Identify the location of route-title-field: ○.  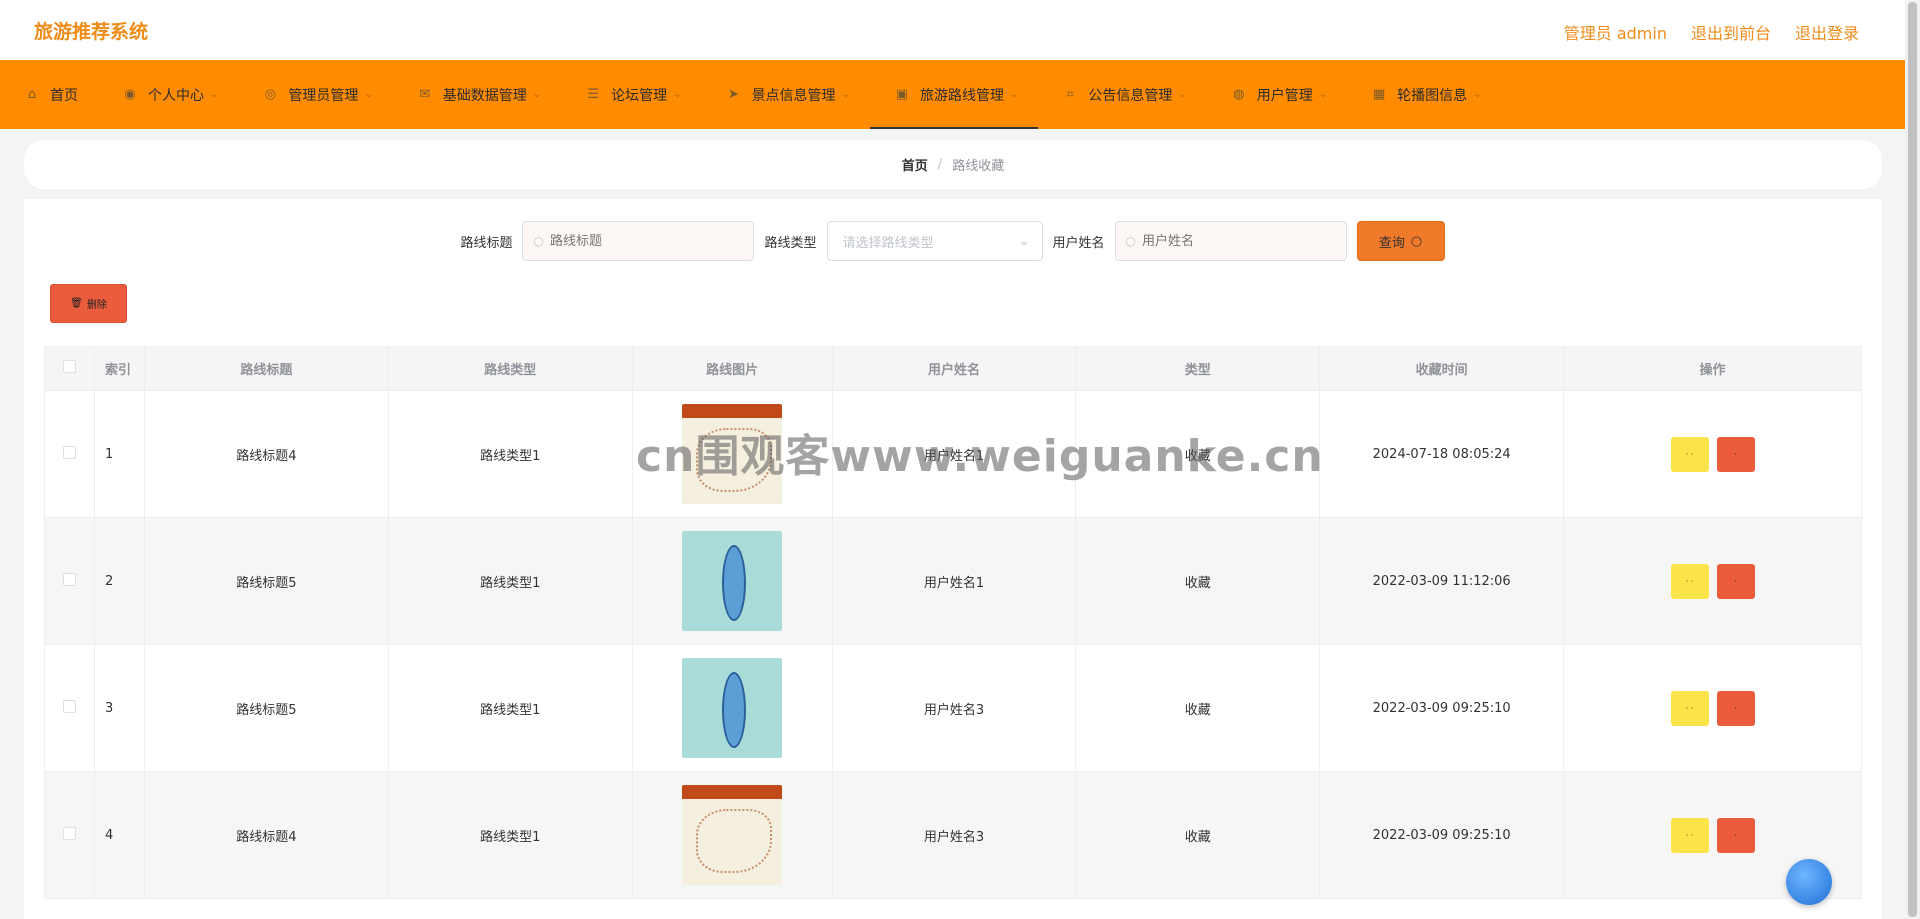
(638, 241).